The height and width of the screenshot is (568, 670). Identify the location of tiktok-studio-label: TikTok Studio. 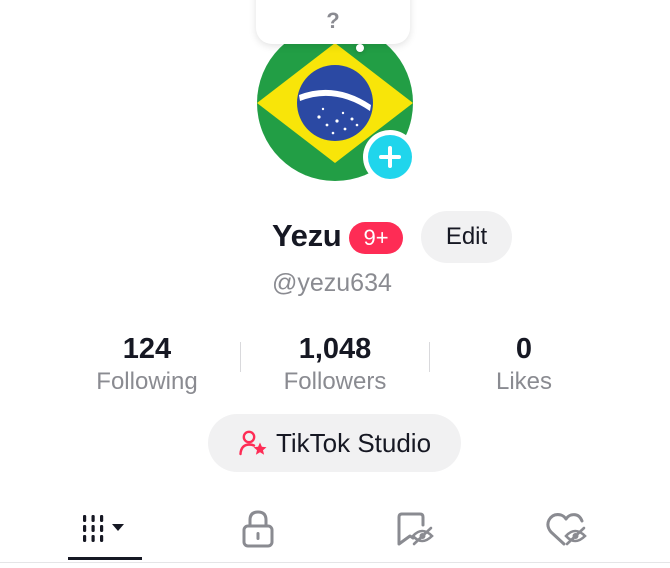
(353, 442).